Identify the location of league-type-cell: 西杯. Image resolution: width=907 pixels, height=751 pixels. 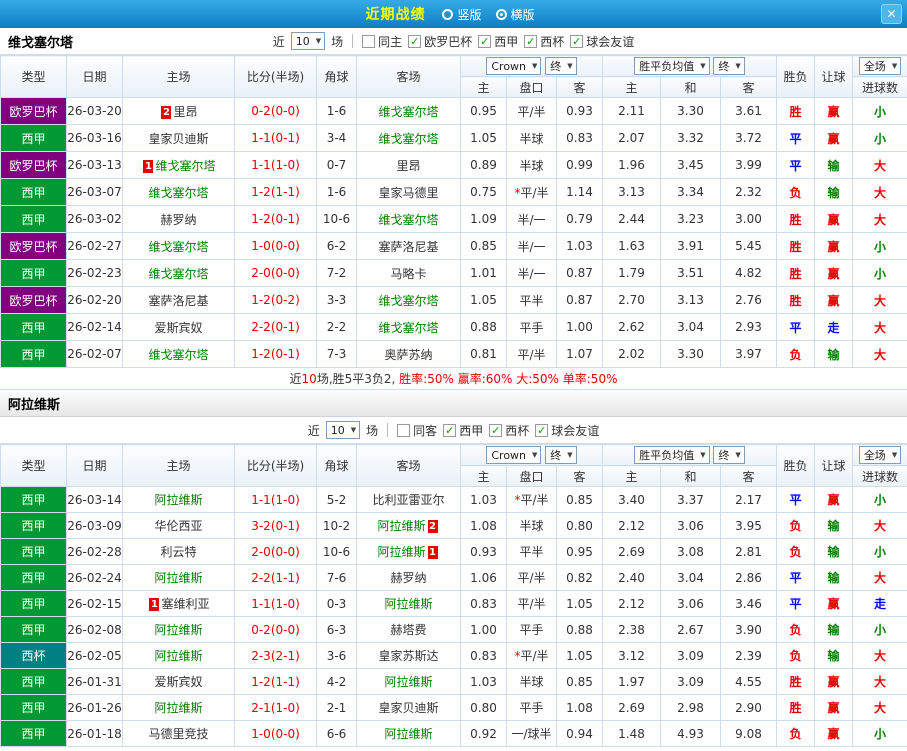
(33, 655).